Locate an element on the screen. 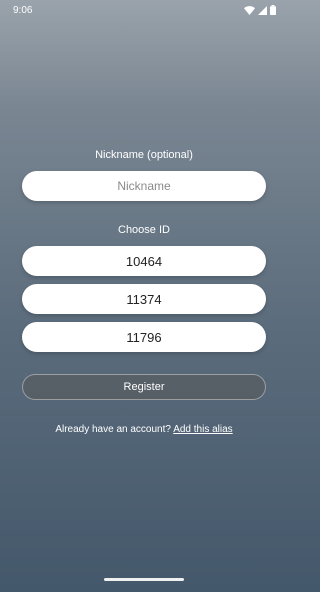  choose-id-label: Choose ID is located at coordinates (144, 230).